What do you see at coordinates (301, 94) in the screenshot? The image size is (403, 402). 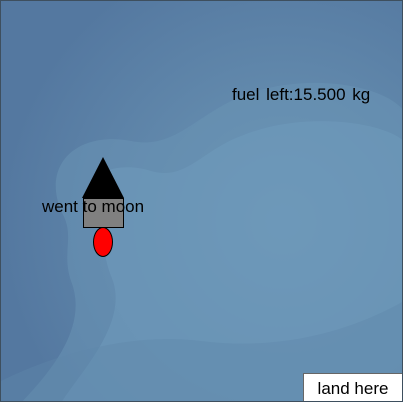 I see `fuel-readout: fuel left:15.500 kg` at bounding box center [301, 94].